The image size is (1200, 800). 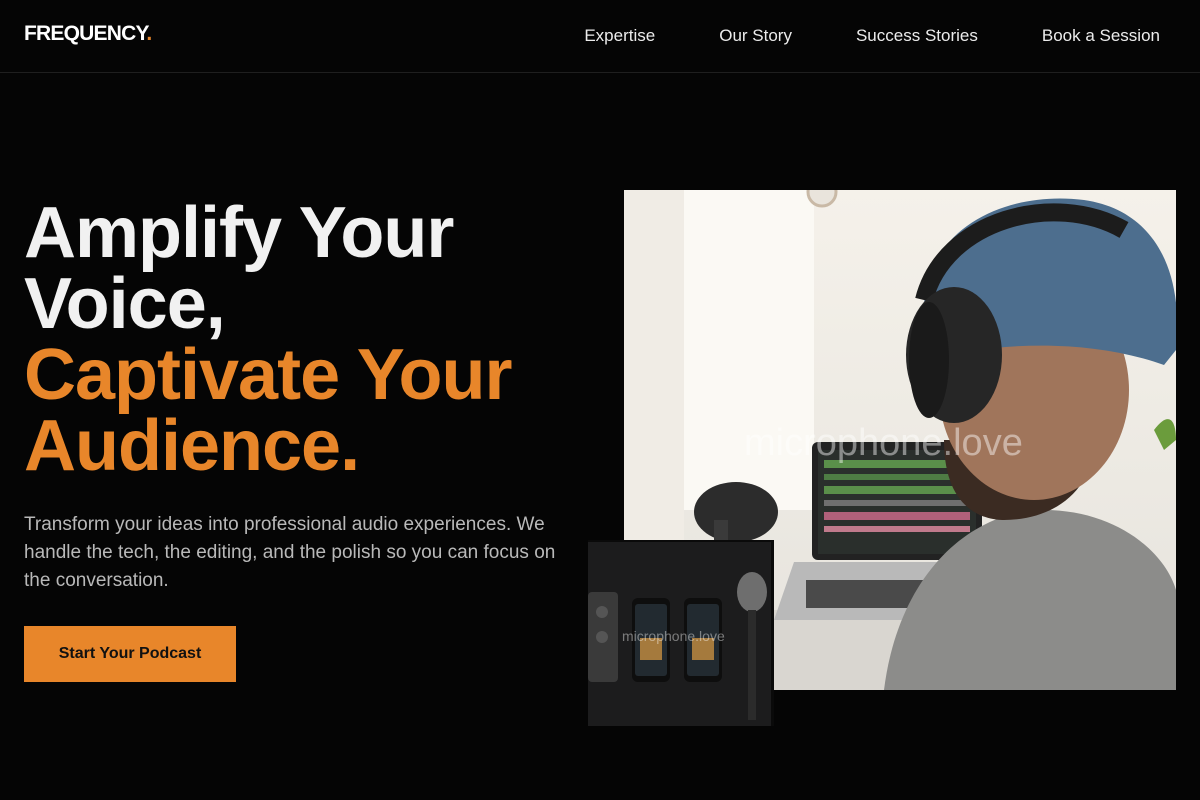 What do you see at coordinates (268, 375) in the screenshot?
I see `headline-line-3: Captivate Your` at bounding box center [268, 375].